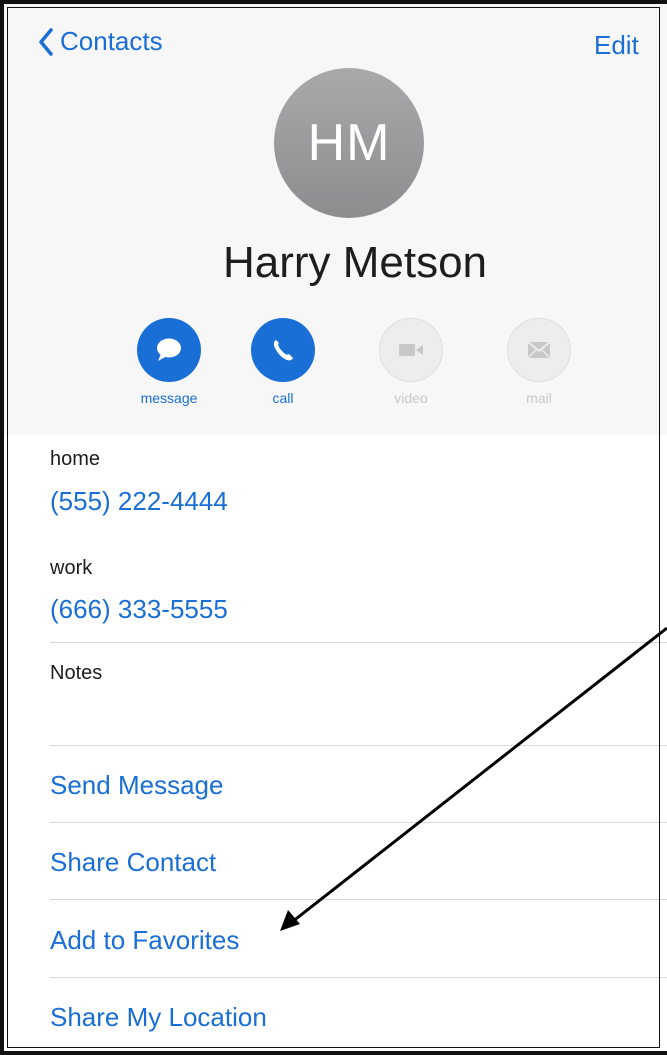 The width and height of the screenshot is (667, 1055). What do you see at coordinates (144, 940) in the screenshot?
I see `add-to-favorites-button: Add to Favorites` at bounding box center [144, 940].